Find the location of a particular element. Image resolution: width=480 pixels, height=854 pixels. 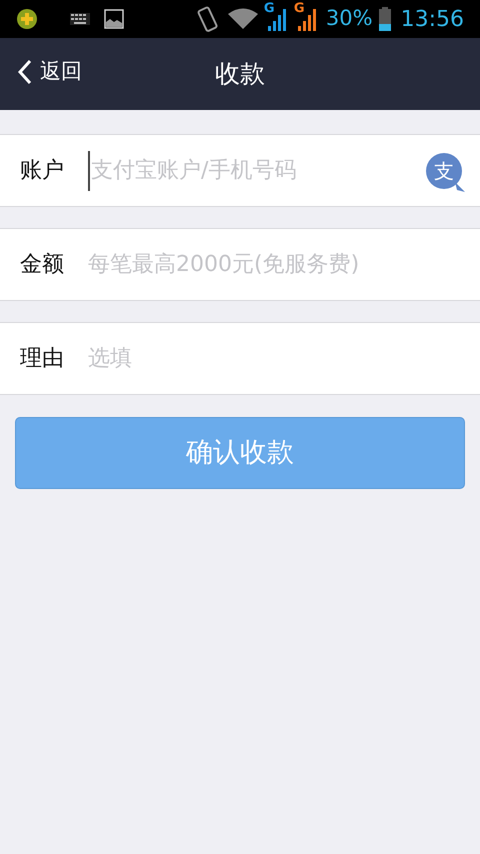

input-field: 每笔最高2000元(免服务费) is located at coordinates (275, 264).